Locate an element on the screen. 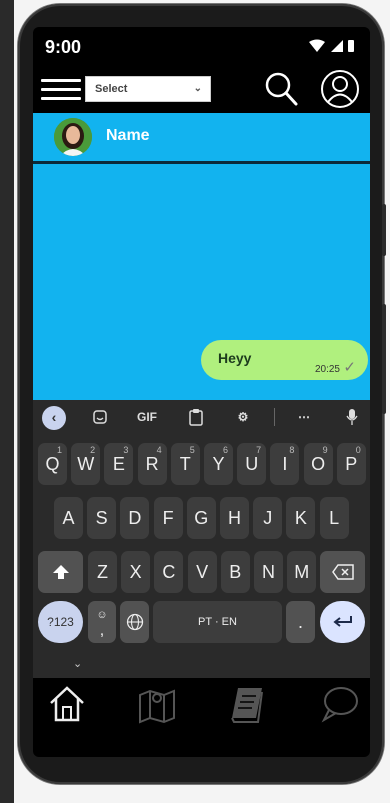 This screenshot has width=390, height=803. key-label: Z is located at coordinates (102, 572).